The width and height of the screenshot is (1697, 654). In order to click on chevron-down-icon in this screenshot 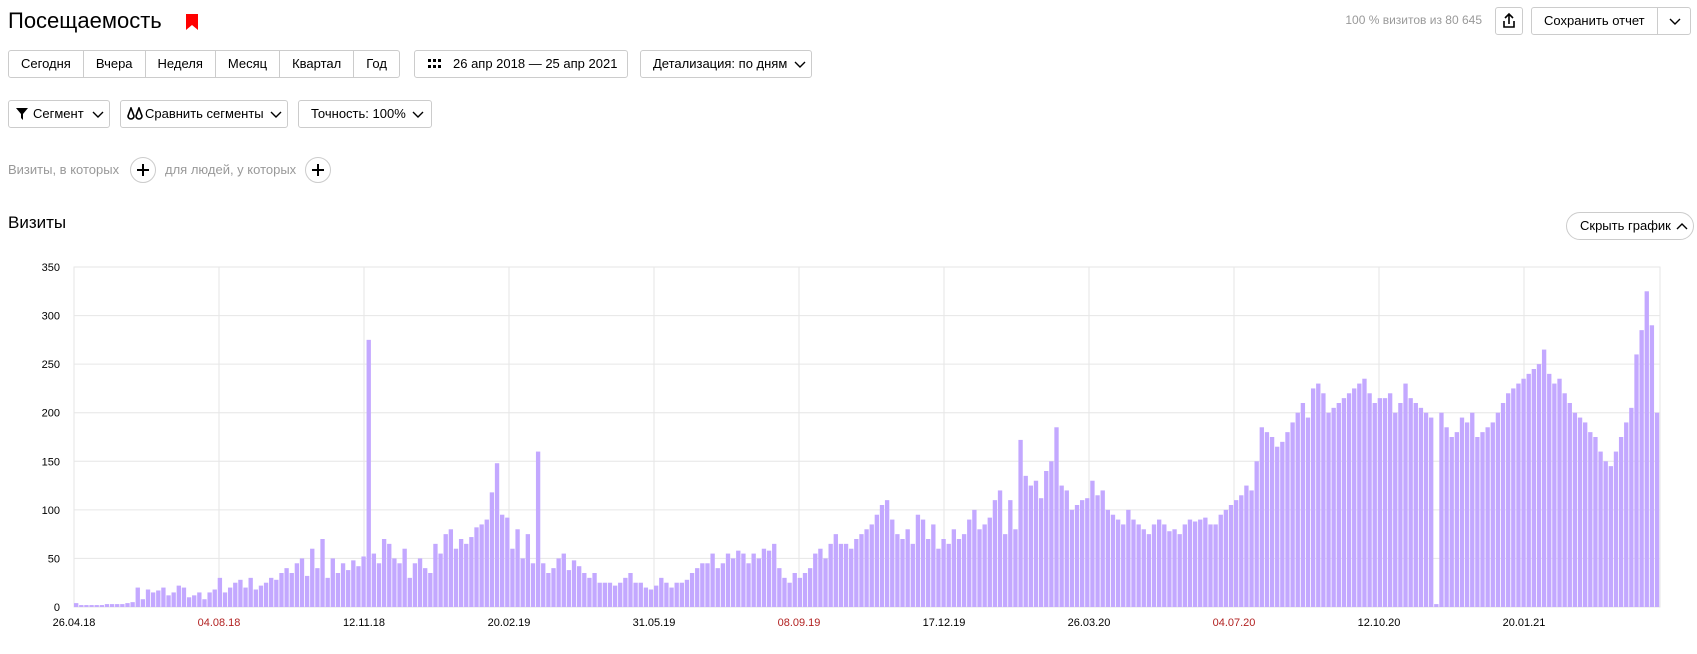, I will do `click(1675, 21)`.